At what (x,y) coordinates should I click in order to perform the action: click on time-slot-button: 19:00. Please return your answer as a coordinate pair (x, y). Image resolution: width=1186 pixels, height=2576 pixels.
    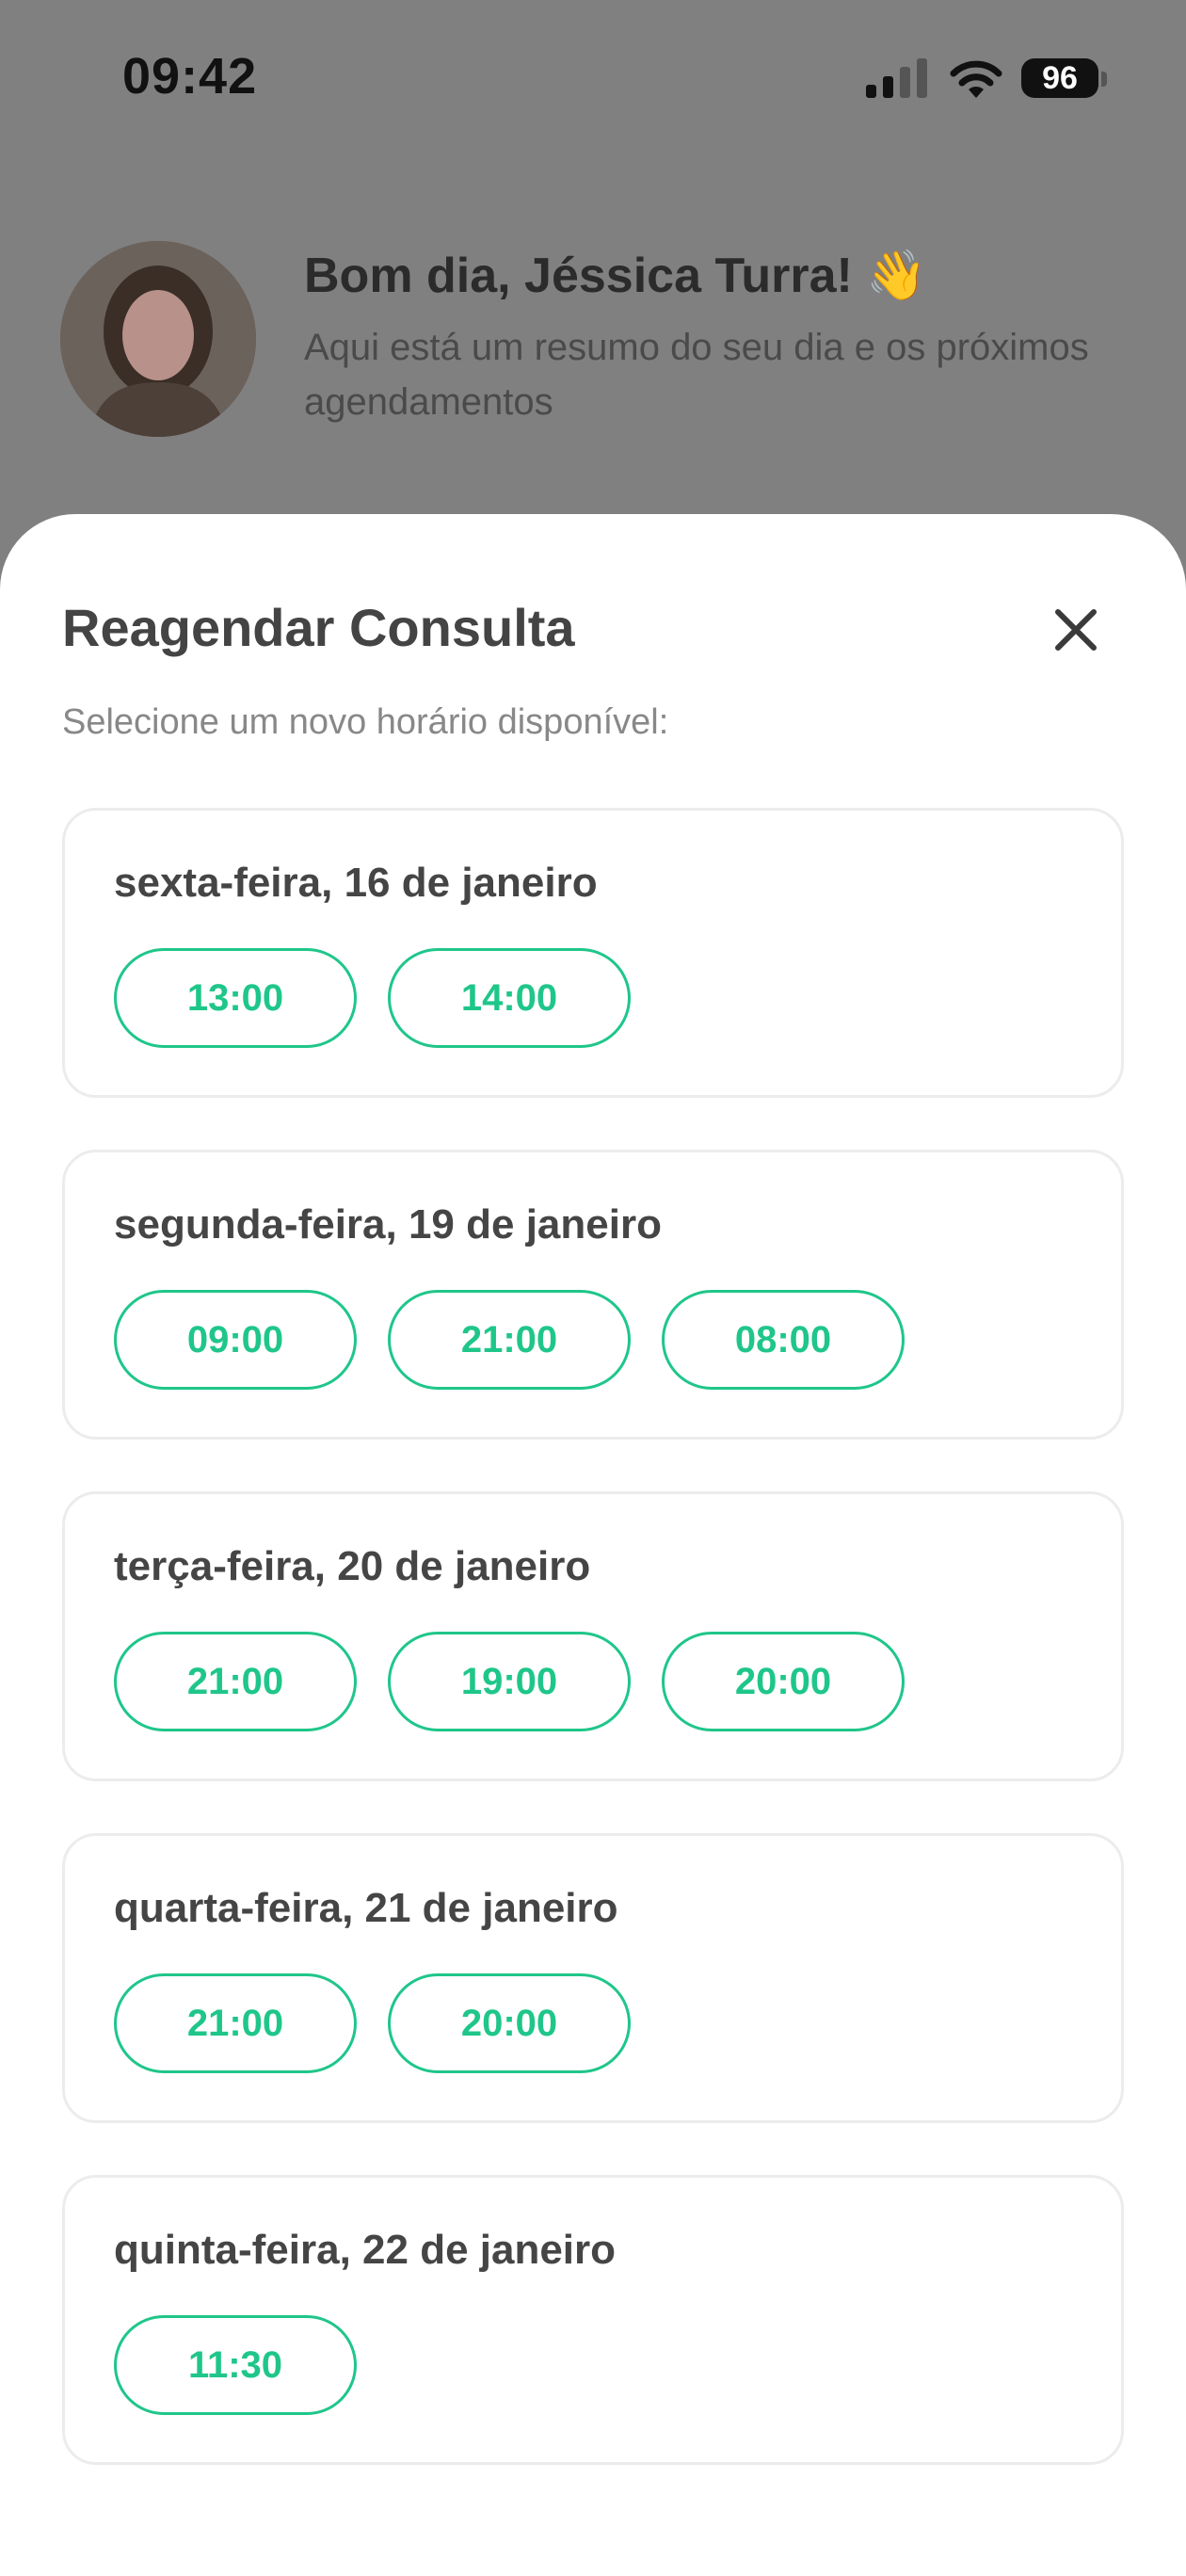
    Looking at the image, I should click on (510, 1681).